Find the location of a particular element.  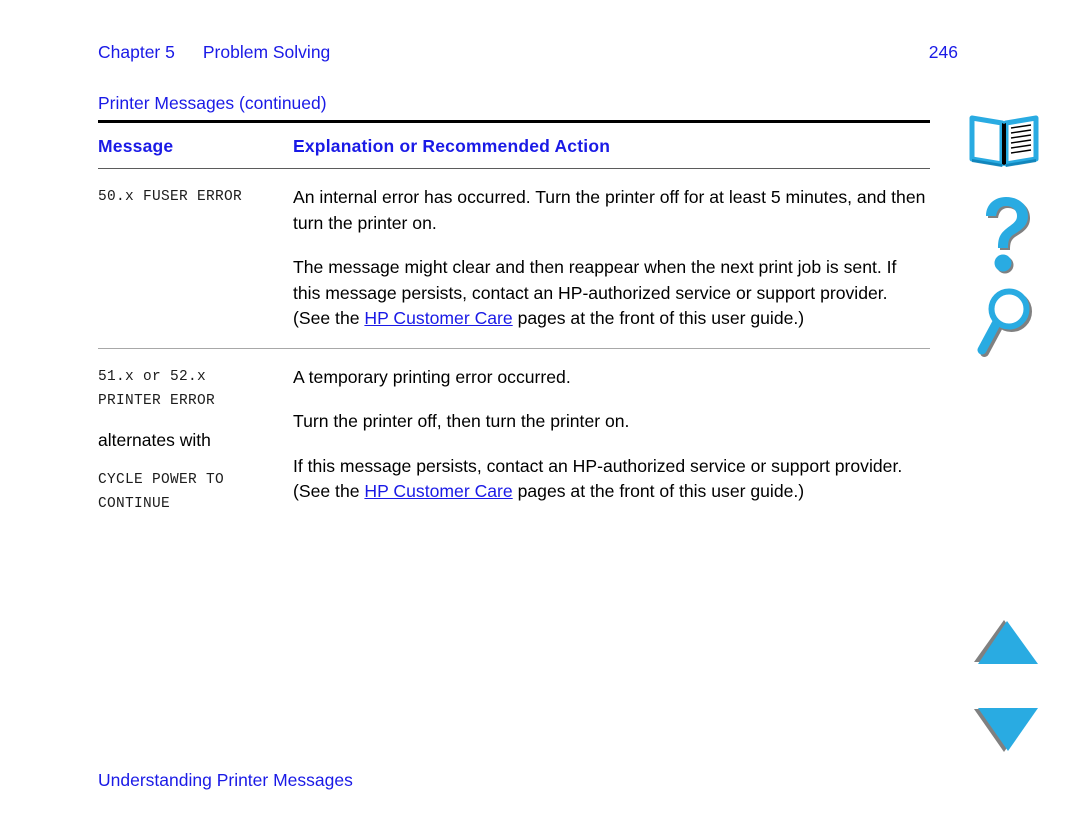

column-header-explanation: Explanation or Recommended Action is located at coordinates (452, 146).